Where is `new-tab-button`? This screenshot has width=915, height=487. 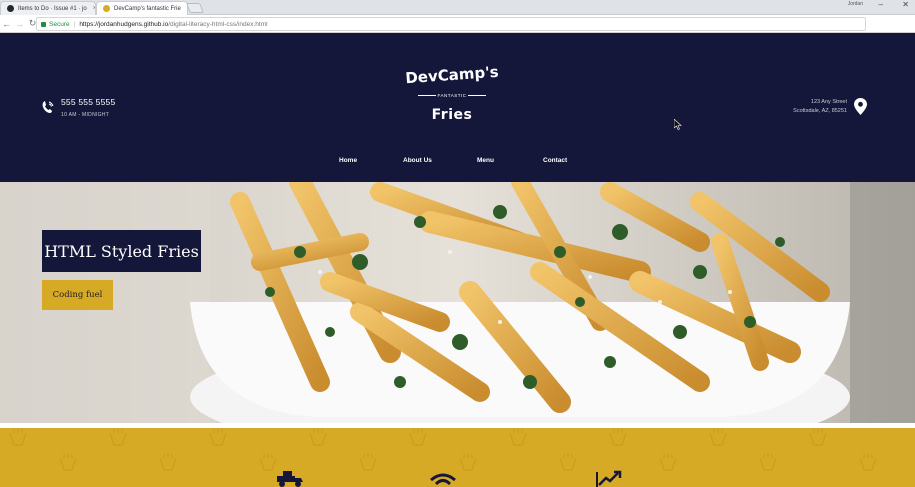
new-tab-button is located at coordinates (195, 8).